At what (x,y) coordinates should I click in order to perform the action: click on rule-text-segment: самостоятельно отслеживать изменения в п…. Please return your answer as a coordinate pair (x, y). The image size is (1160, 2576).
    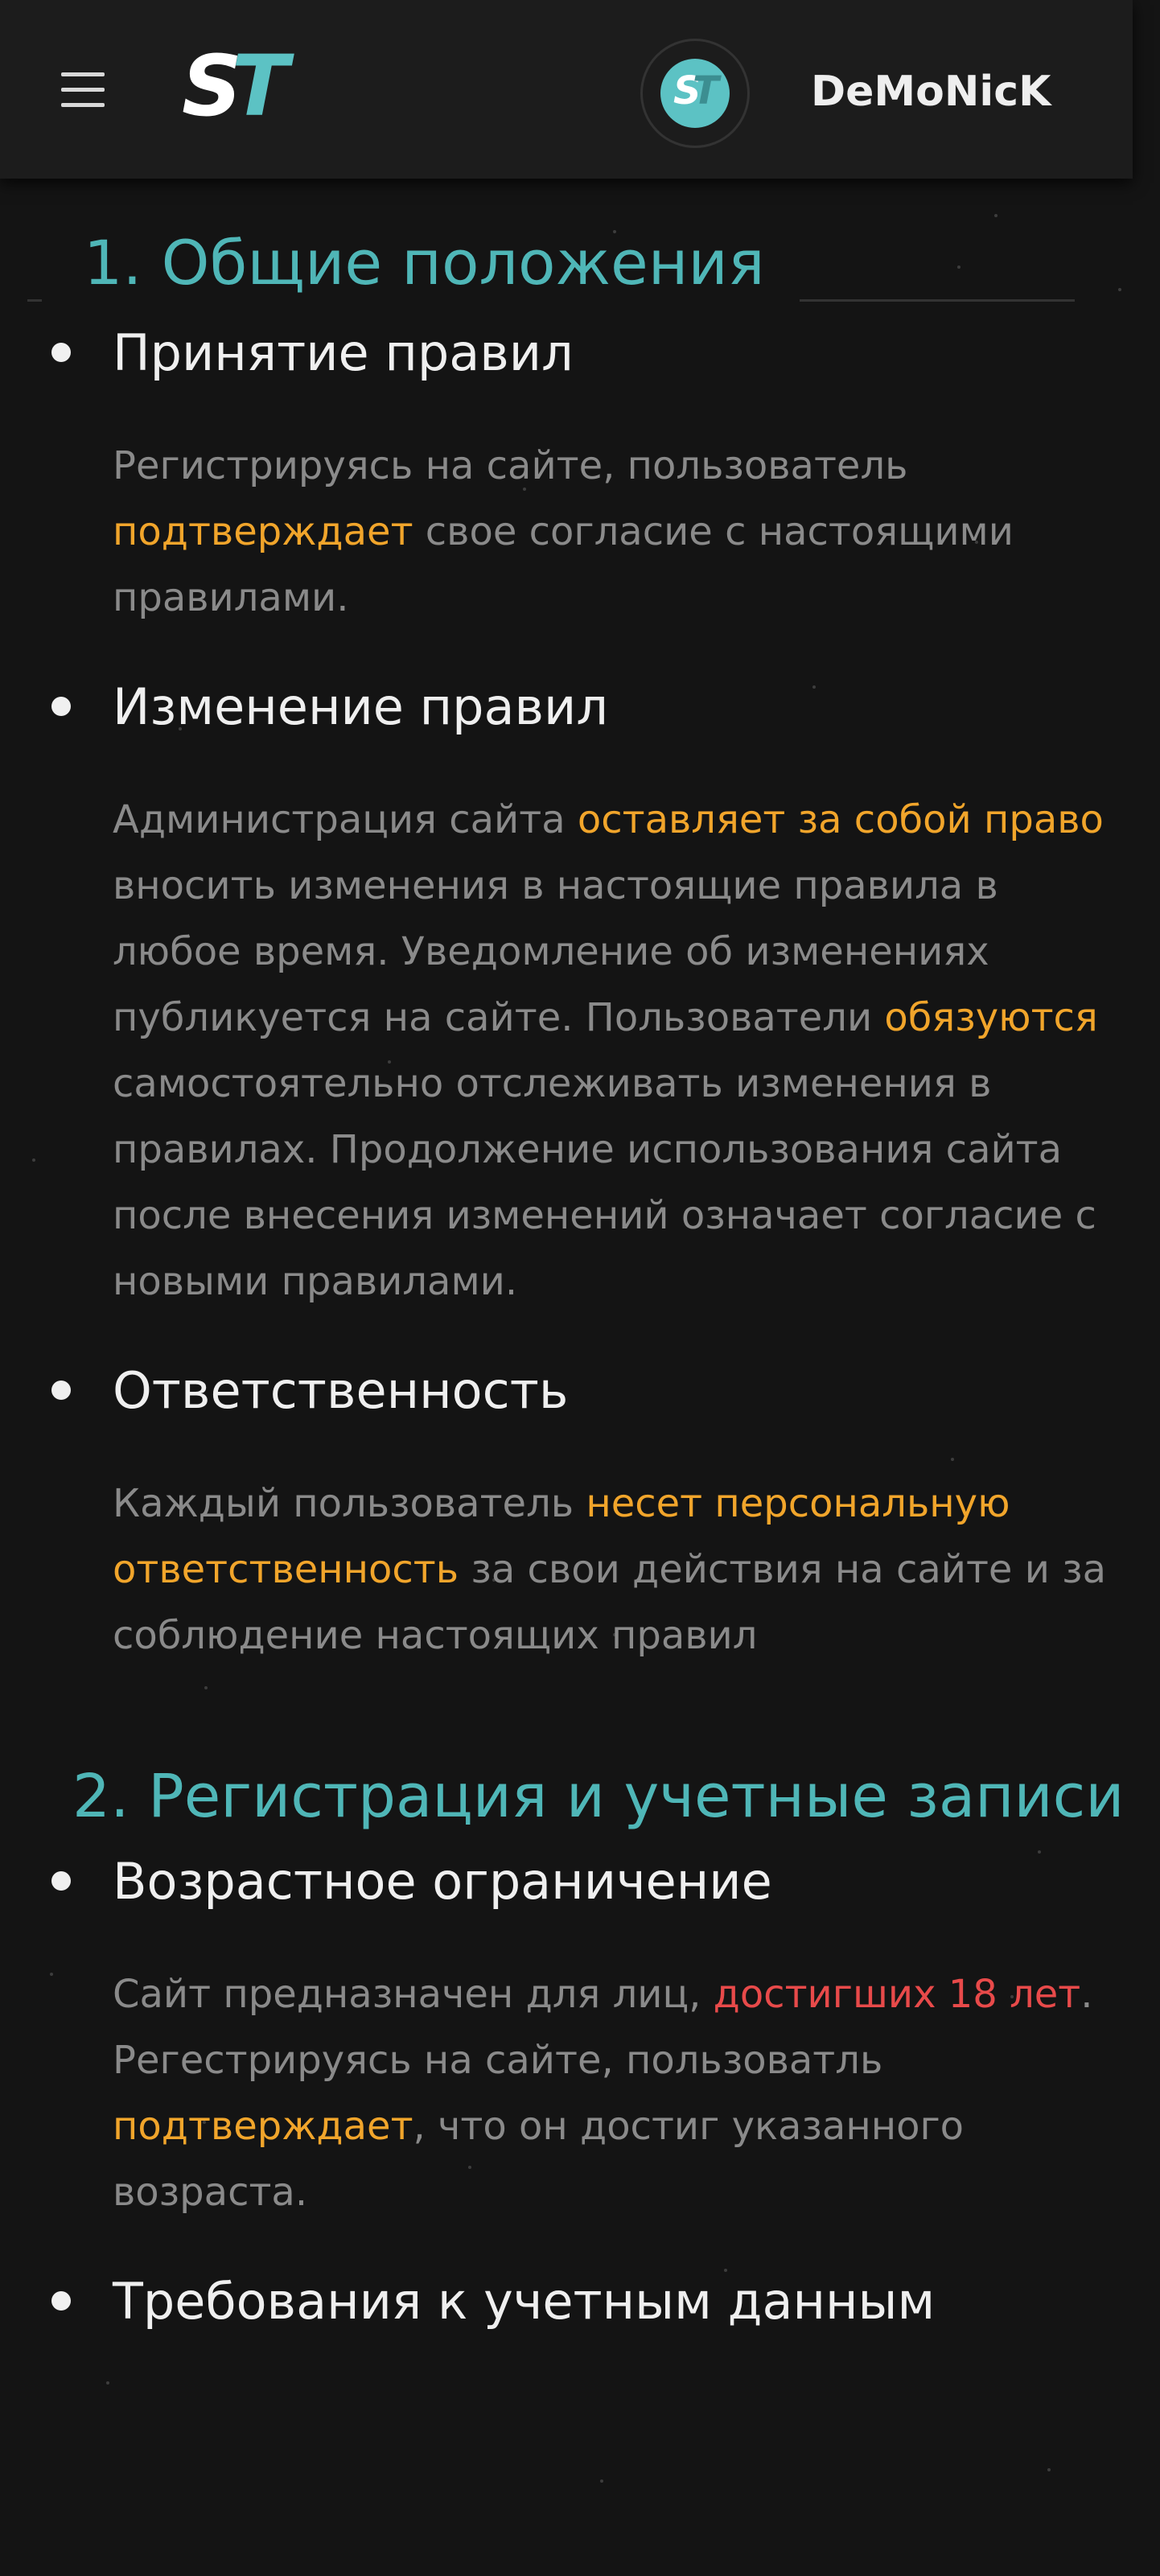
    Looking at the image, I should click on (604, 1182).